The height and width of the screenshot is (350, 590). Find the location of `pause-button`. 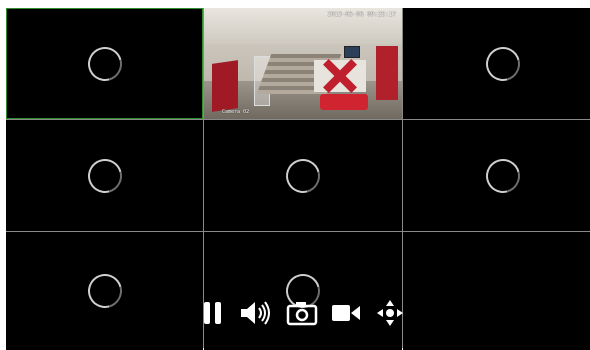

pause-button is located at coordinates (213, 313).